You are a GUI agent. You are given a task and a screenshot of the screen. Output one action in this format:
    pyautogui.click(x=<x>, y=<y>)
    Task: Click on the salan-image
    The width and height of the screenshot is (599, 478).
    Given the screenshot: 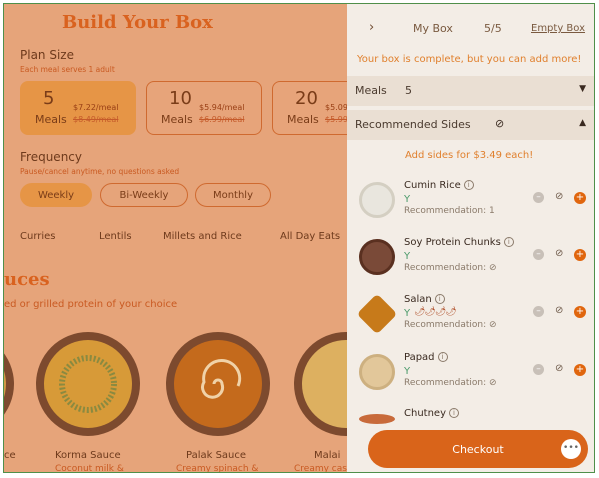 What is the action you would take?
    pyautogui.click(x=377, y=314)
    